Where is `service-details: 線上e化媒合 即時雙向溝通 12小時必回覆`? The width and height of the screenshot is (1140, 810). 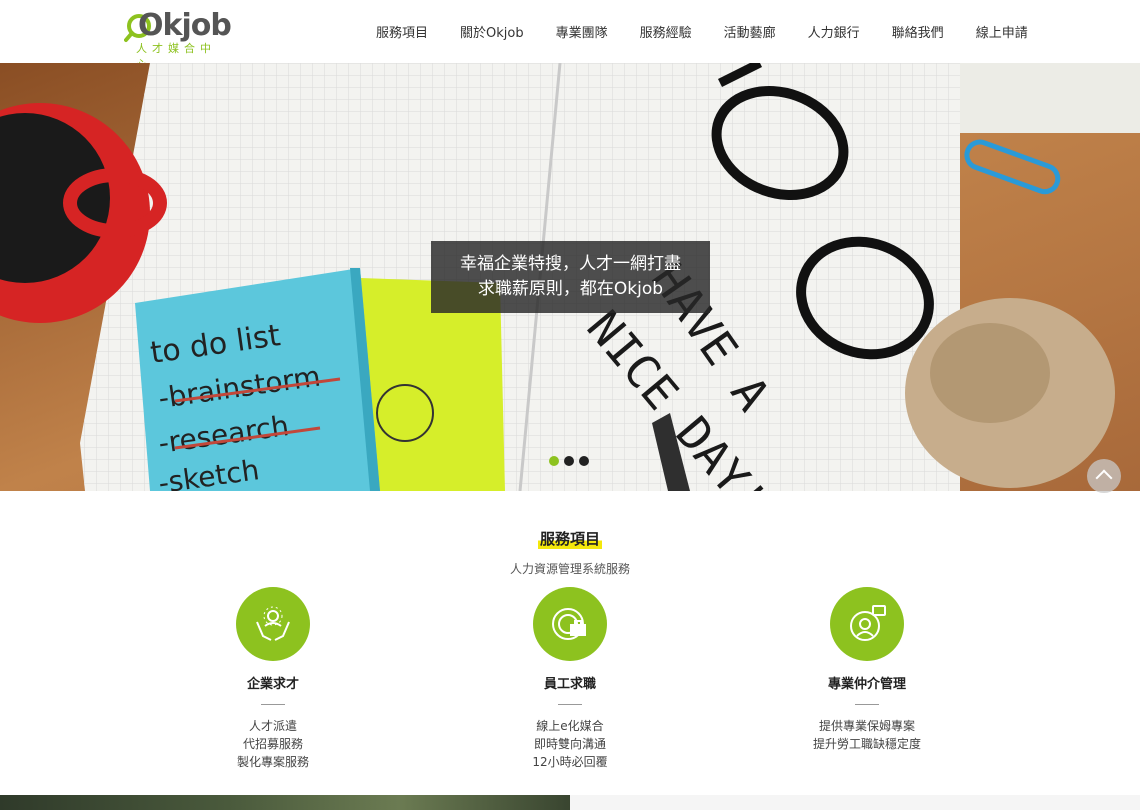
service-details: 線上e化媒合 即時雙向溝通 12小時必回覆 is located at coordinates (570, 744).